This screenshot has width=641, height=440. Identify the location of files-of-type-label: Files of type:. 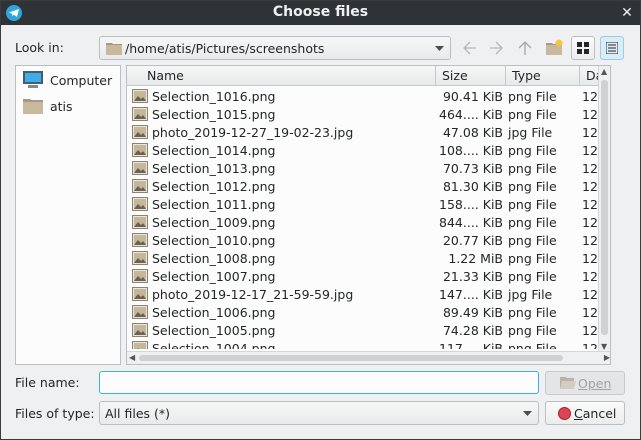
(55, 413).